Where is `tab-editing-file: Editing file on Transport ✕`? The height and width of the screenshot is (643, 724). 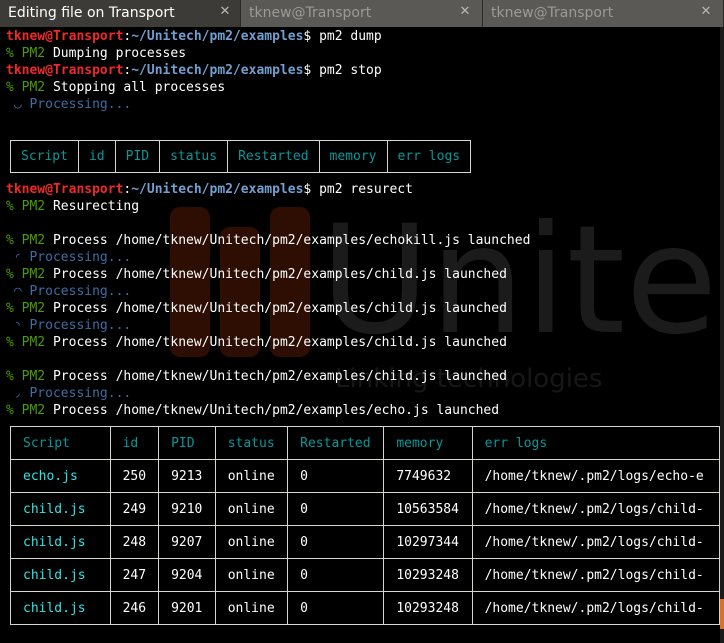 tab-editing-file: Editing file on Transport ✕ is located at coordinates (120, 13).